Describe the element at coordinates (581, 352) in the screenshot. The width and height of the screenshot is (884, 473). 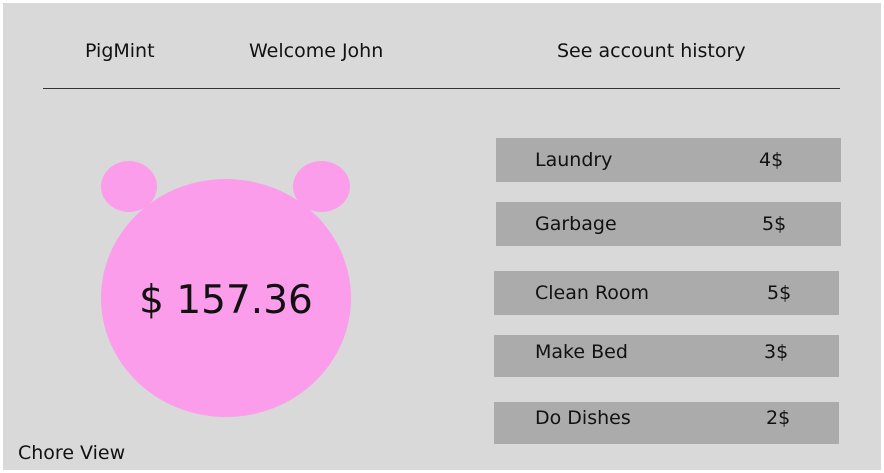
I see `chore-name: Make Bed` at that location.